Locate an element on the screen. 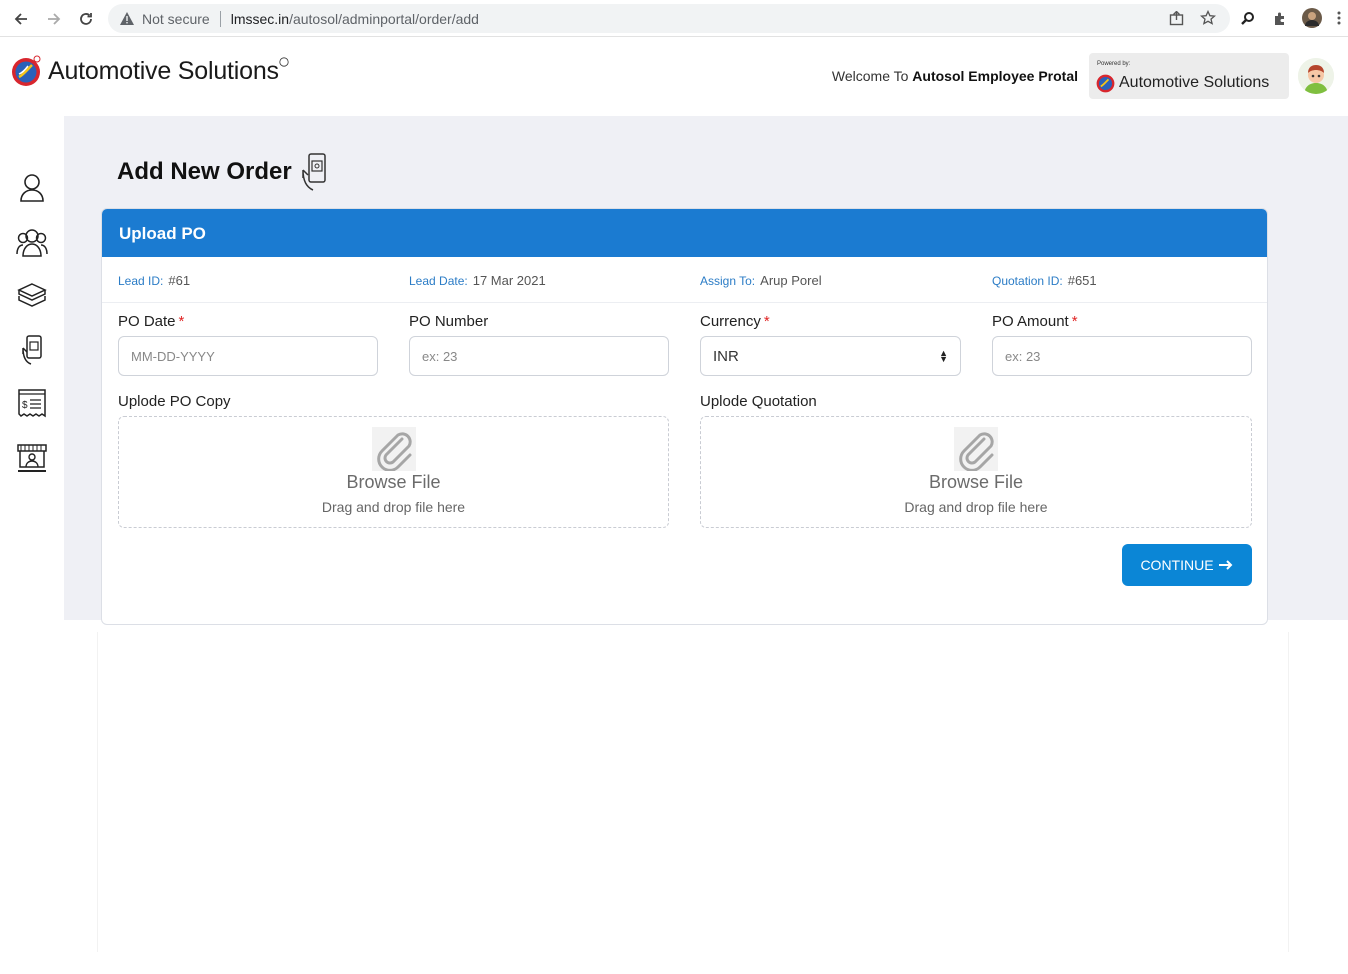 The image size is (1348, 974). quotation-id-value: #651 is located at coordinates (1082, 280).